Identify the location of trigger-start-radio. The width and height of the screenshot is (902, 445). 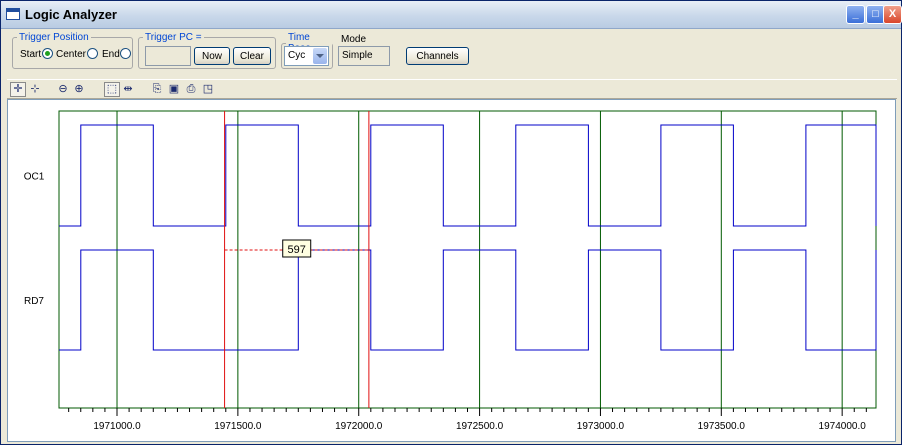
(47, 53).